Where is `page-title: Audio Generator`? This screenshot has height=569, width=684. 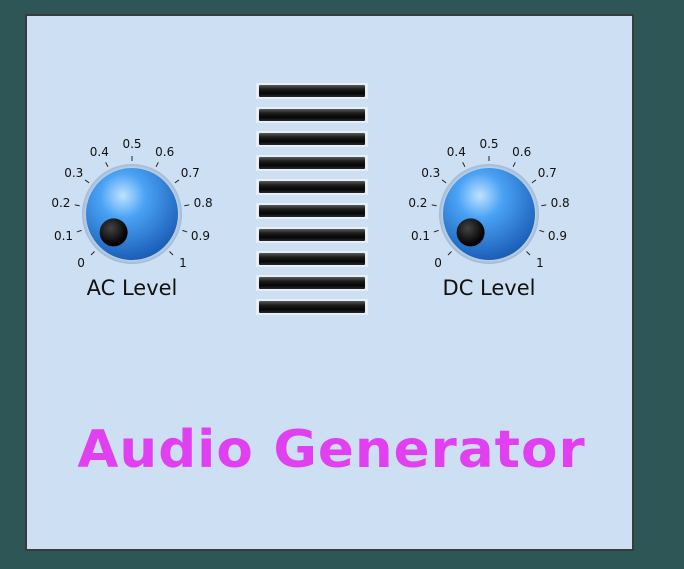
page-title: Audio Generator is located at coordinates (331, 450).